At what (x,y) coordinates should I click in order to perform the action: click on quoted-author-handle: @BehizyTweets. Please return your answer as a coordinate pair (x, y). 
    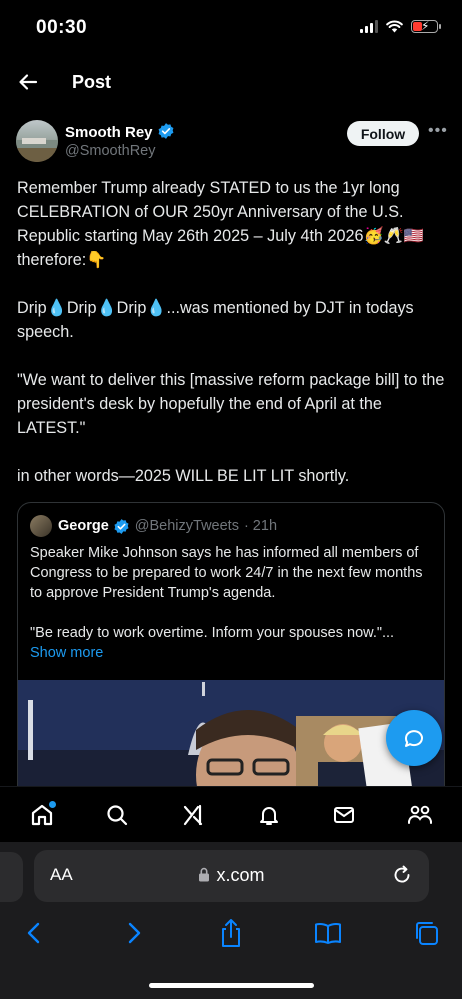
    Looking at the image, I should click on (186, 526).